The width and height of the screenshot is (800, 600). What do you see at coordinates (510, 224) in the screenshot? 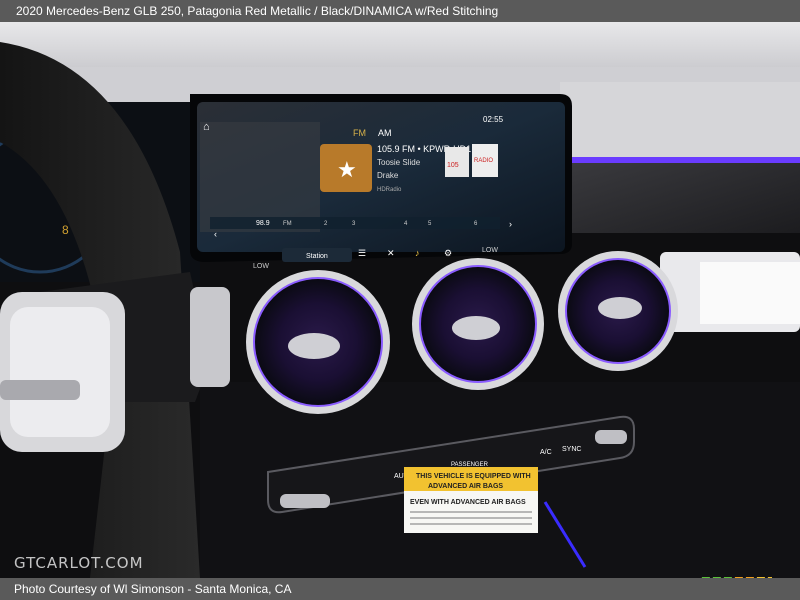
I see `chevron-right-icon: ›` at bounding box center [510, 224].